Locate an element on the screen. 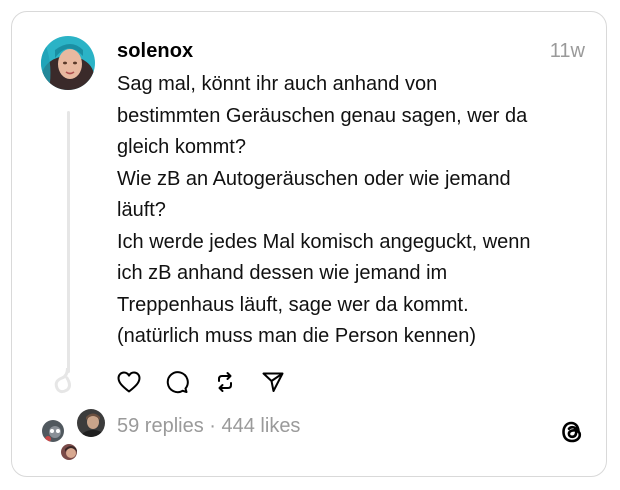  threads-logo-icon is located at coordinates (572, 432).